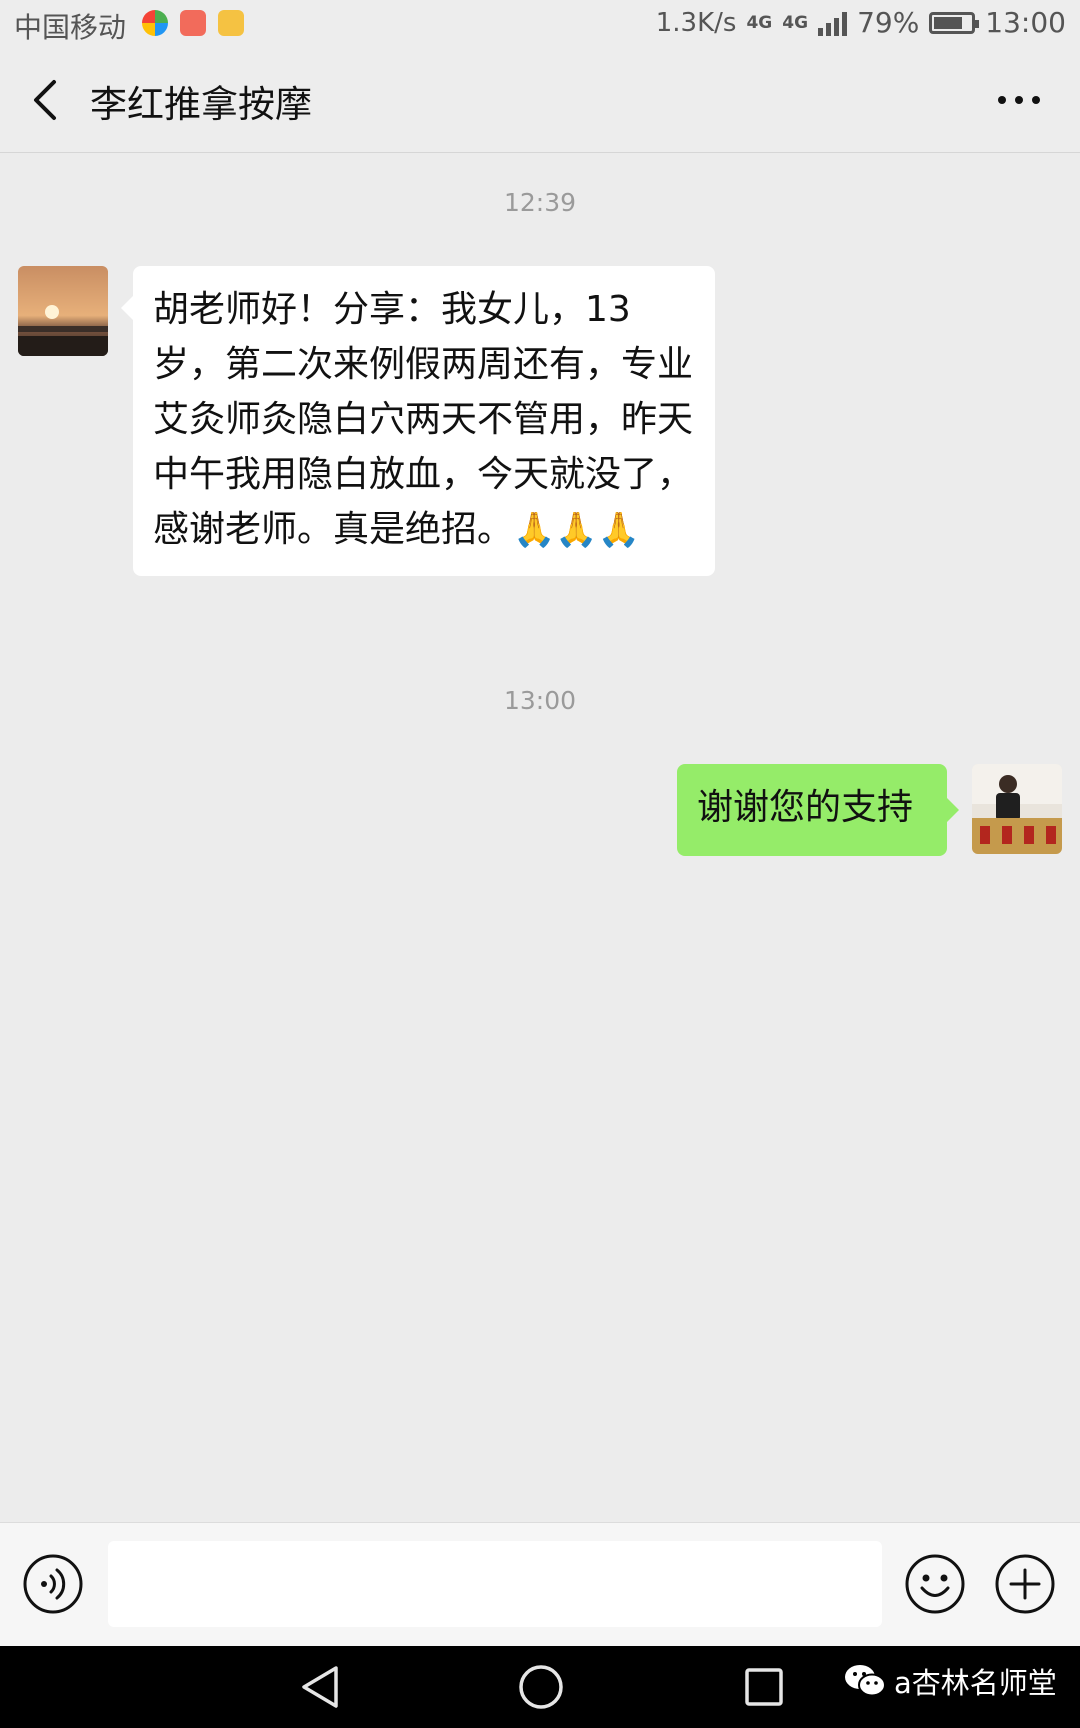  Describe the element at coordinates (865, 1681) in the screenshot. I see `wechat-logo-icon` at that location.